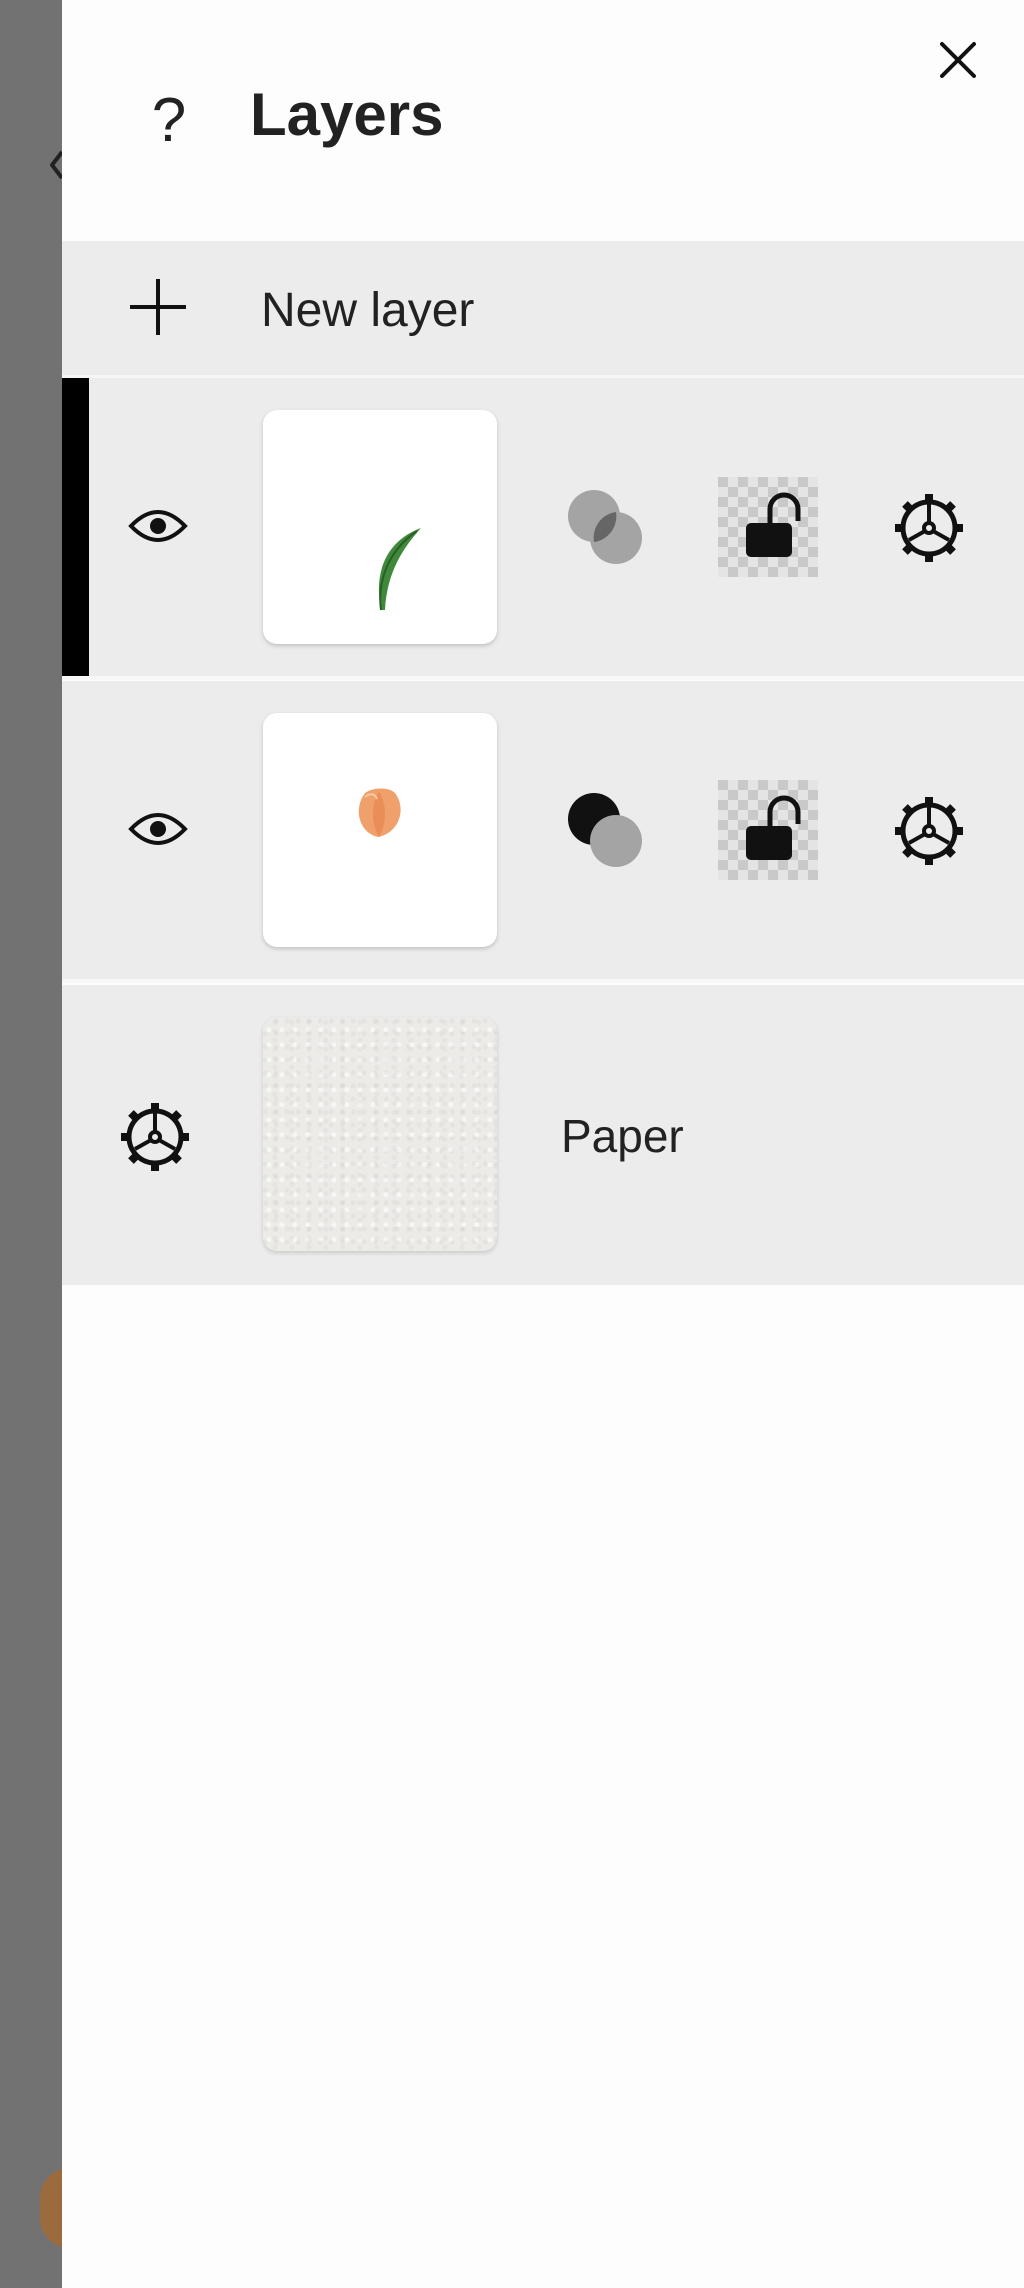  What do you see at coordinates (399, 569) in the screenshot?
I see `leaf-stroke-icon` at bounding box center [399, 569].